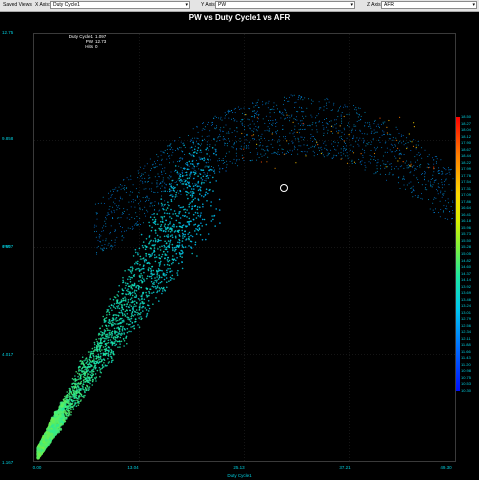 The width and height of the screenshot is (479, 480). Describe the element at coordinates (466, 286) in the screenshot. I see `color-scale-label: 13.92` at that location.